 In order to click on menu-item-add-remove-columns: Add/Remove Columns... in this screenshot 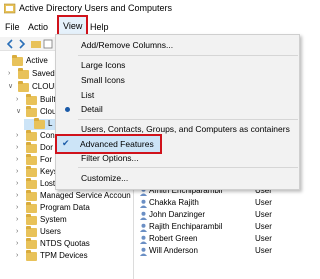, I will do `click(177, 45)`.